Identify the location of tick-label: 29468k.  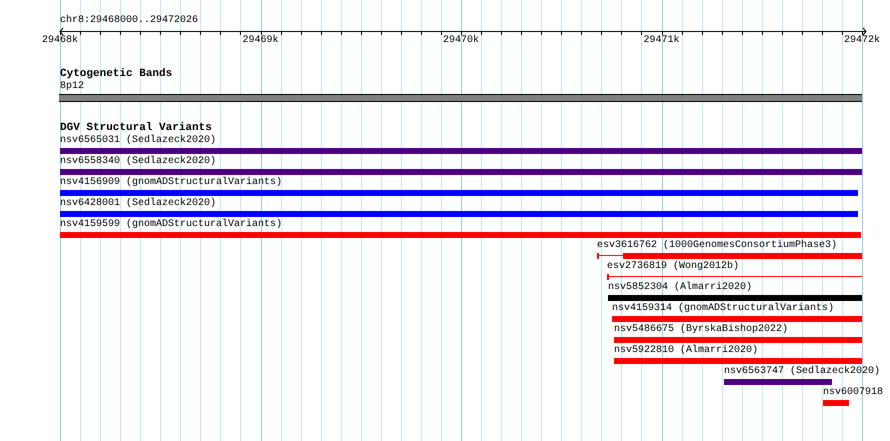
(60, 41).